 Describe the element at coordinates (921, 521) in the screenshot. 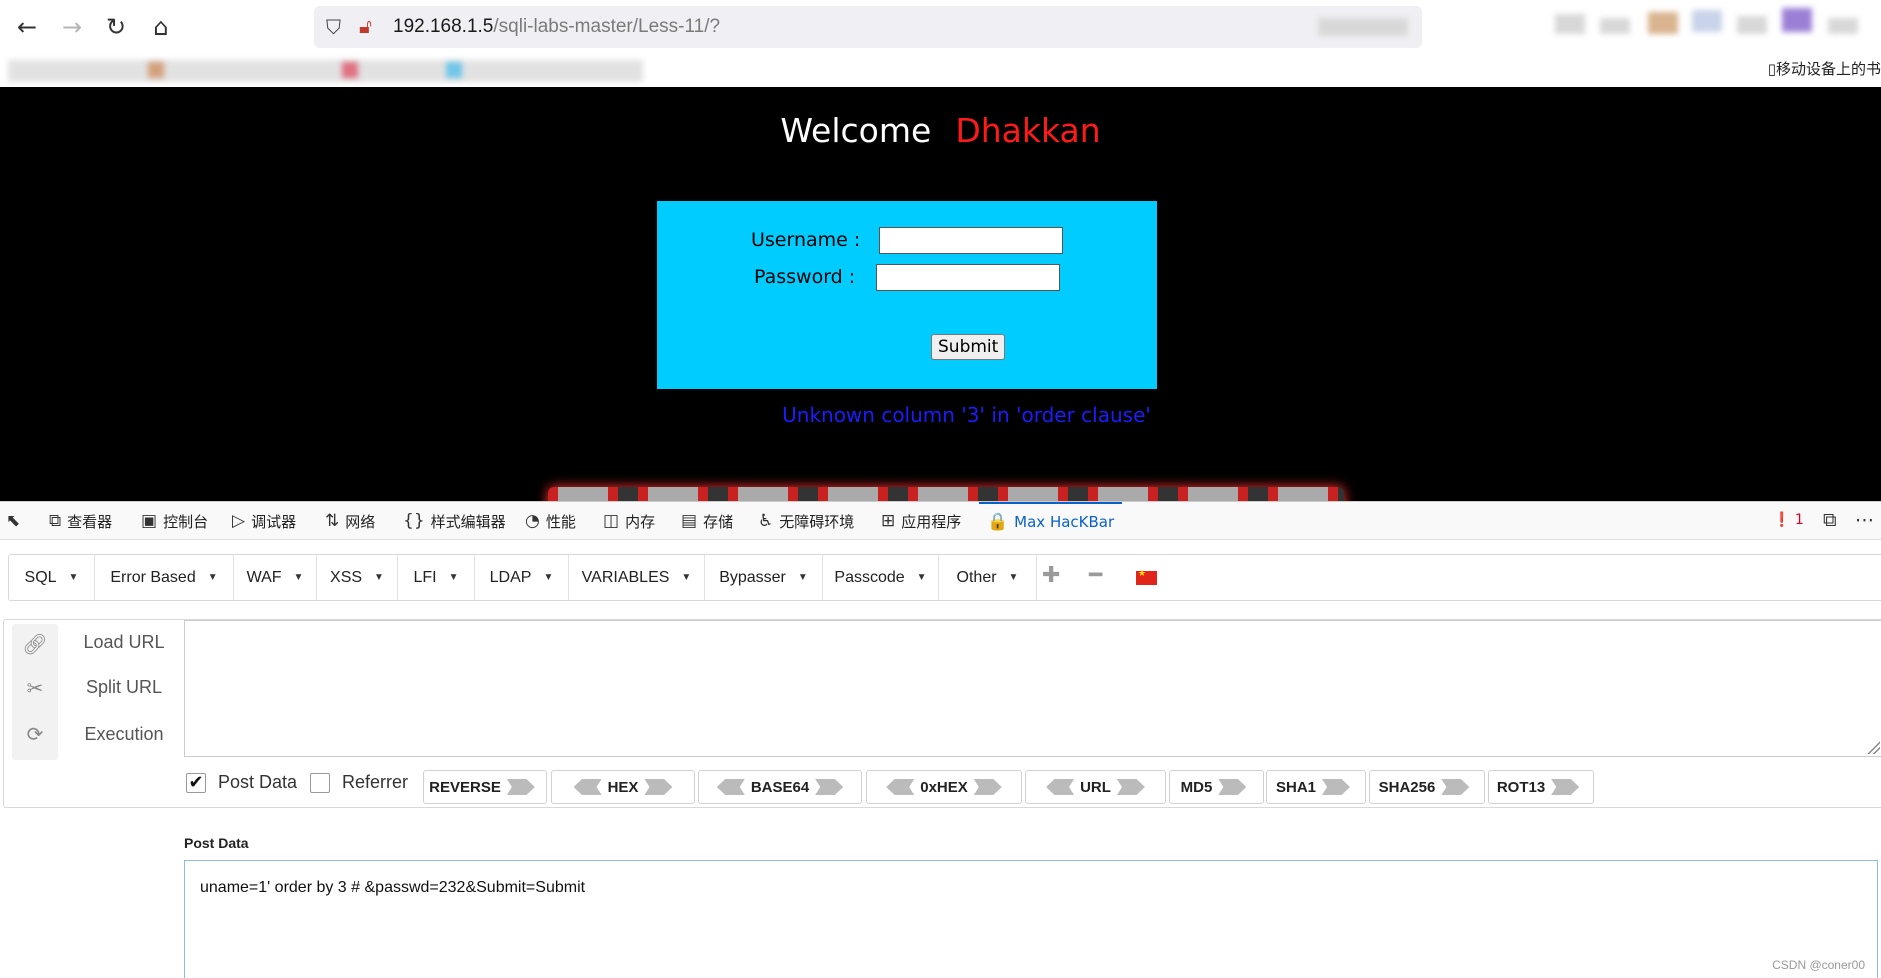

I see `tab-application: ⊞ 应用程序` at that location.